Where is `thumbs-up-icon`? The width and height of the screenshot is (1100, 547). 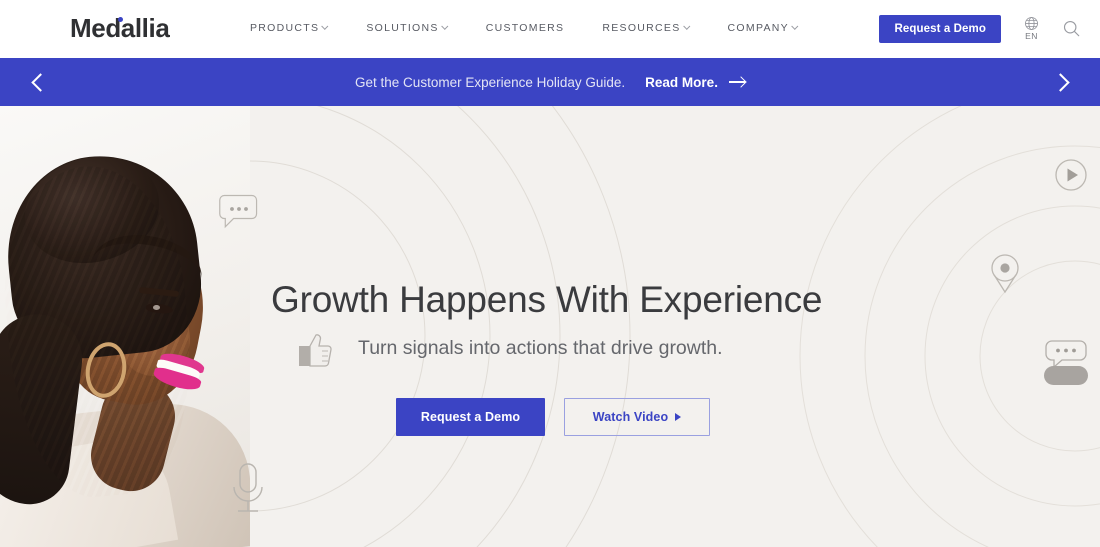 thumbs-up-icon is located at coordinates (315, 350).